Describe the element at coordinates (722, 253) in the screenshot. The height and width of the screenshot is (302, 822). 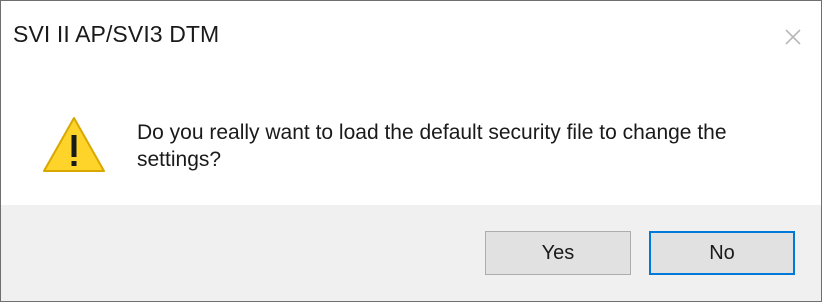
I see `no-button: No` at that location.